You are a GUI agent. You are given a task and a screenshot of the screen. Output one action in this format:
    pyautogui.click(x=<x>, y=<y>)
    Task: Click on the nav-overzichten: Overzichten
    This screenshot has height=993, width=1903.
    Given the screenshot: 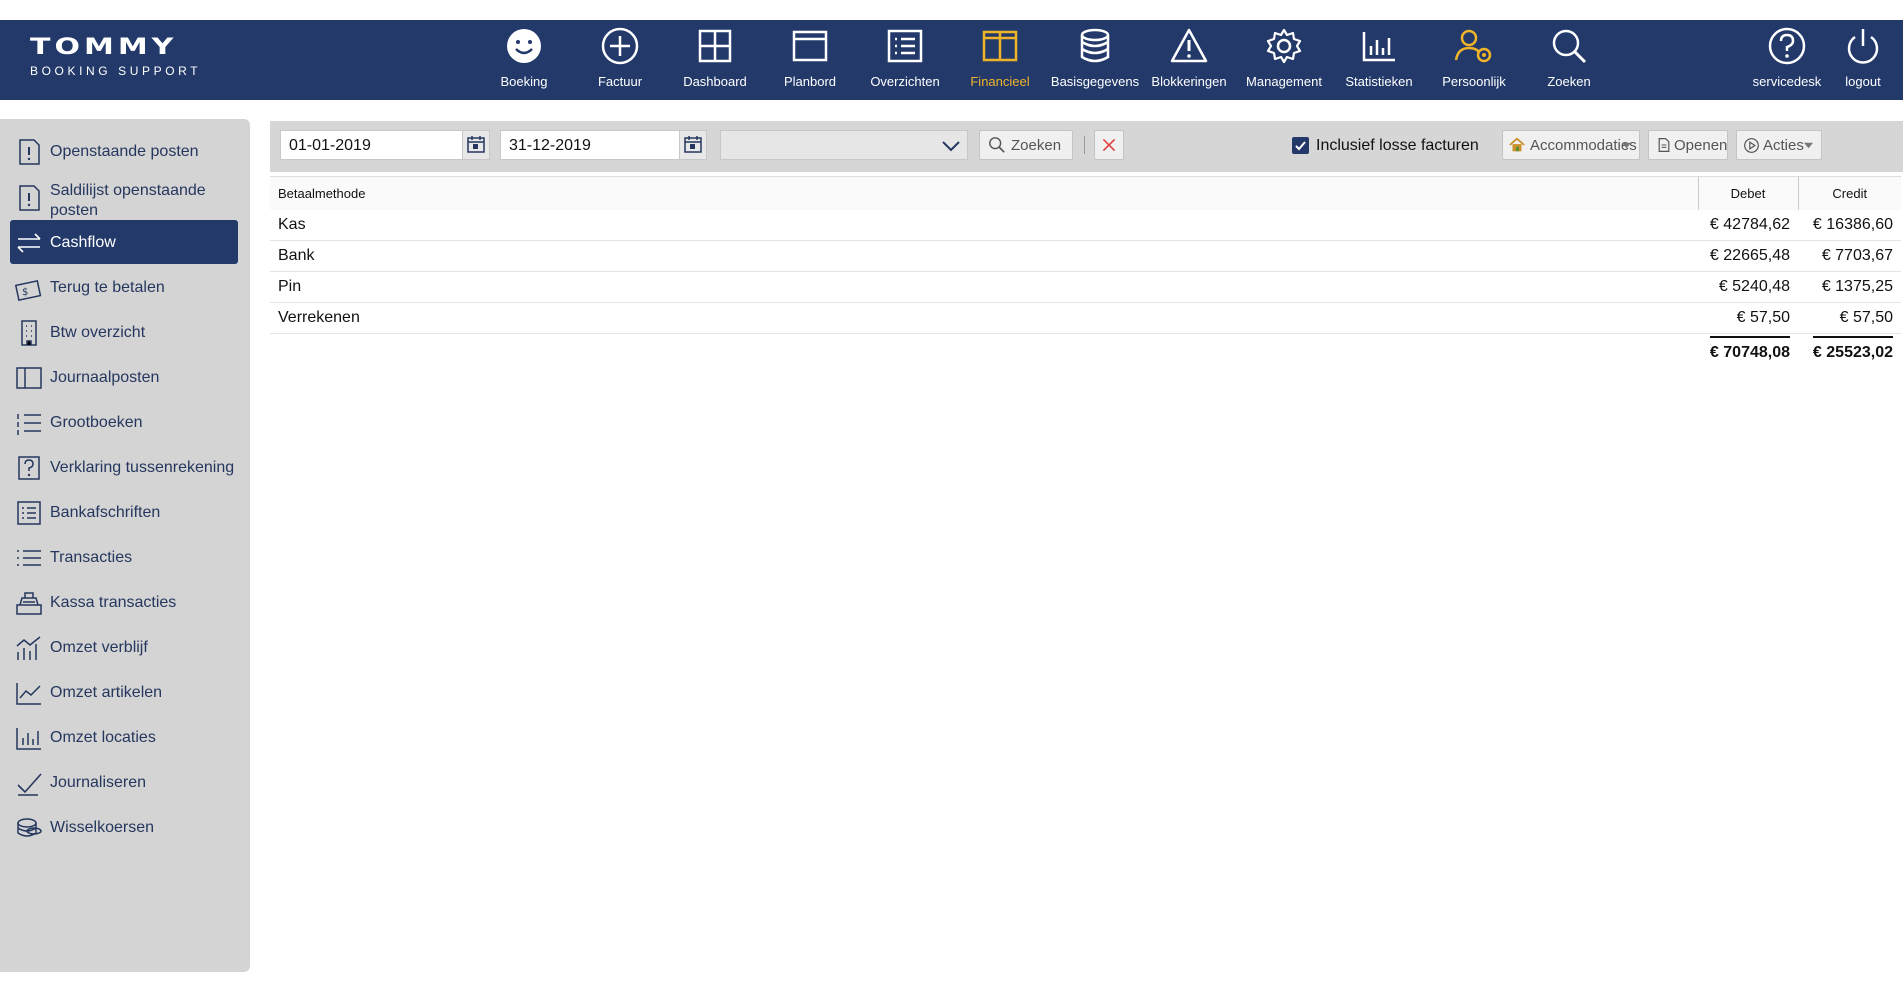 What is the action you would take?
    pyautogui.click(x=905, y=60)
    